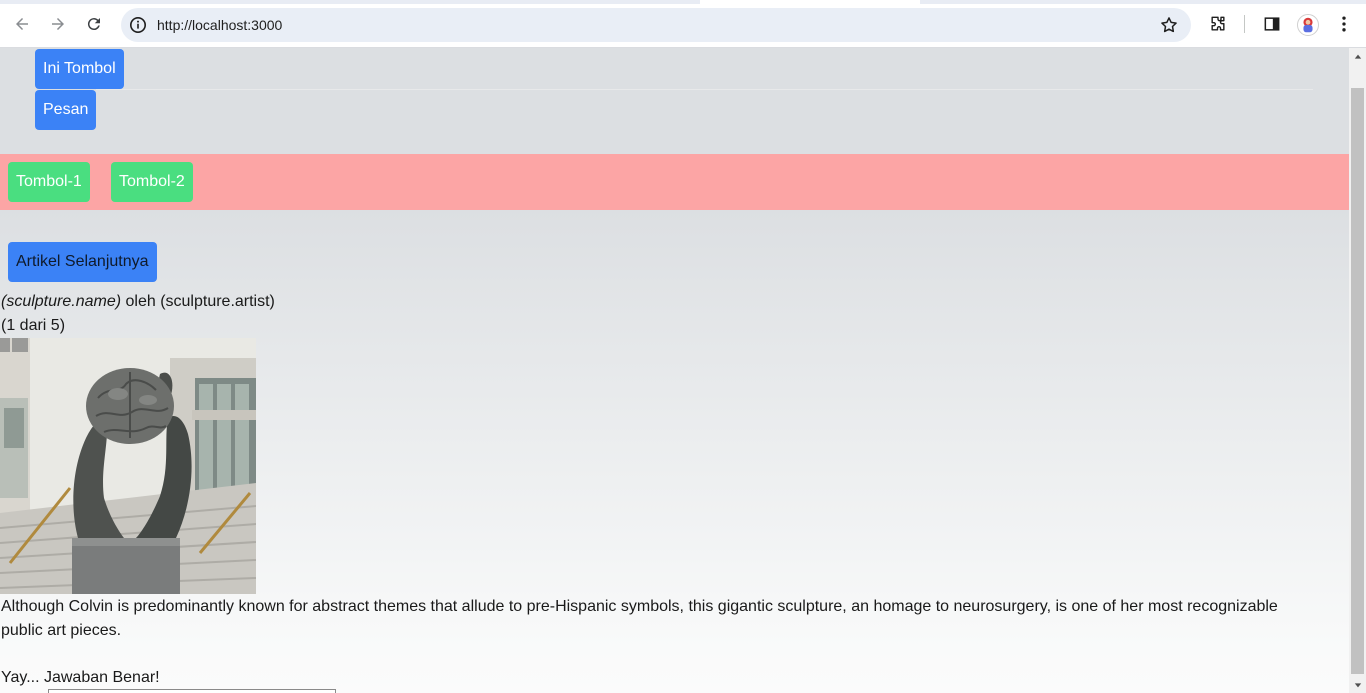  I want to click on reload-button, so click(94, 24).